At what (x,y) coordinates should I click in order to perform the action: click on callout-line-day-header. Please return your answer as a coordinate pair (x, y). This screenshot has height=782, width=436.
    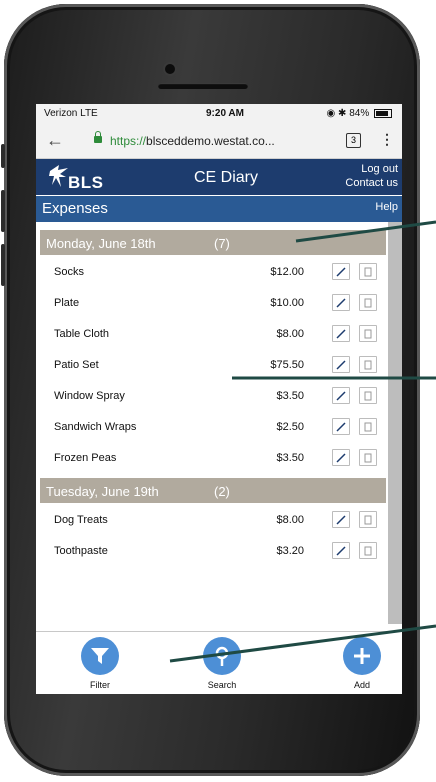
    Looking at the image, I should click on (365, 231).